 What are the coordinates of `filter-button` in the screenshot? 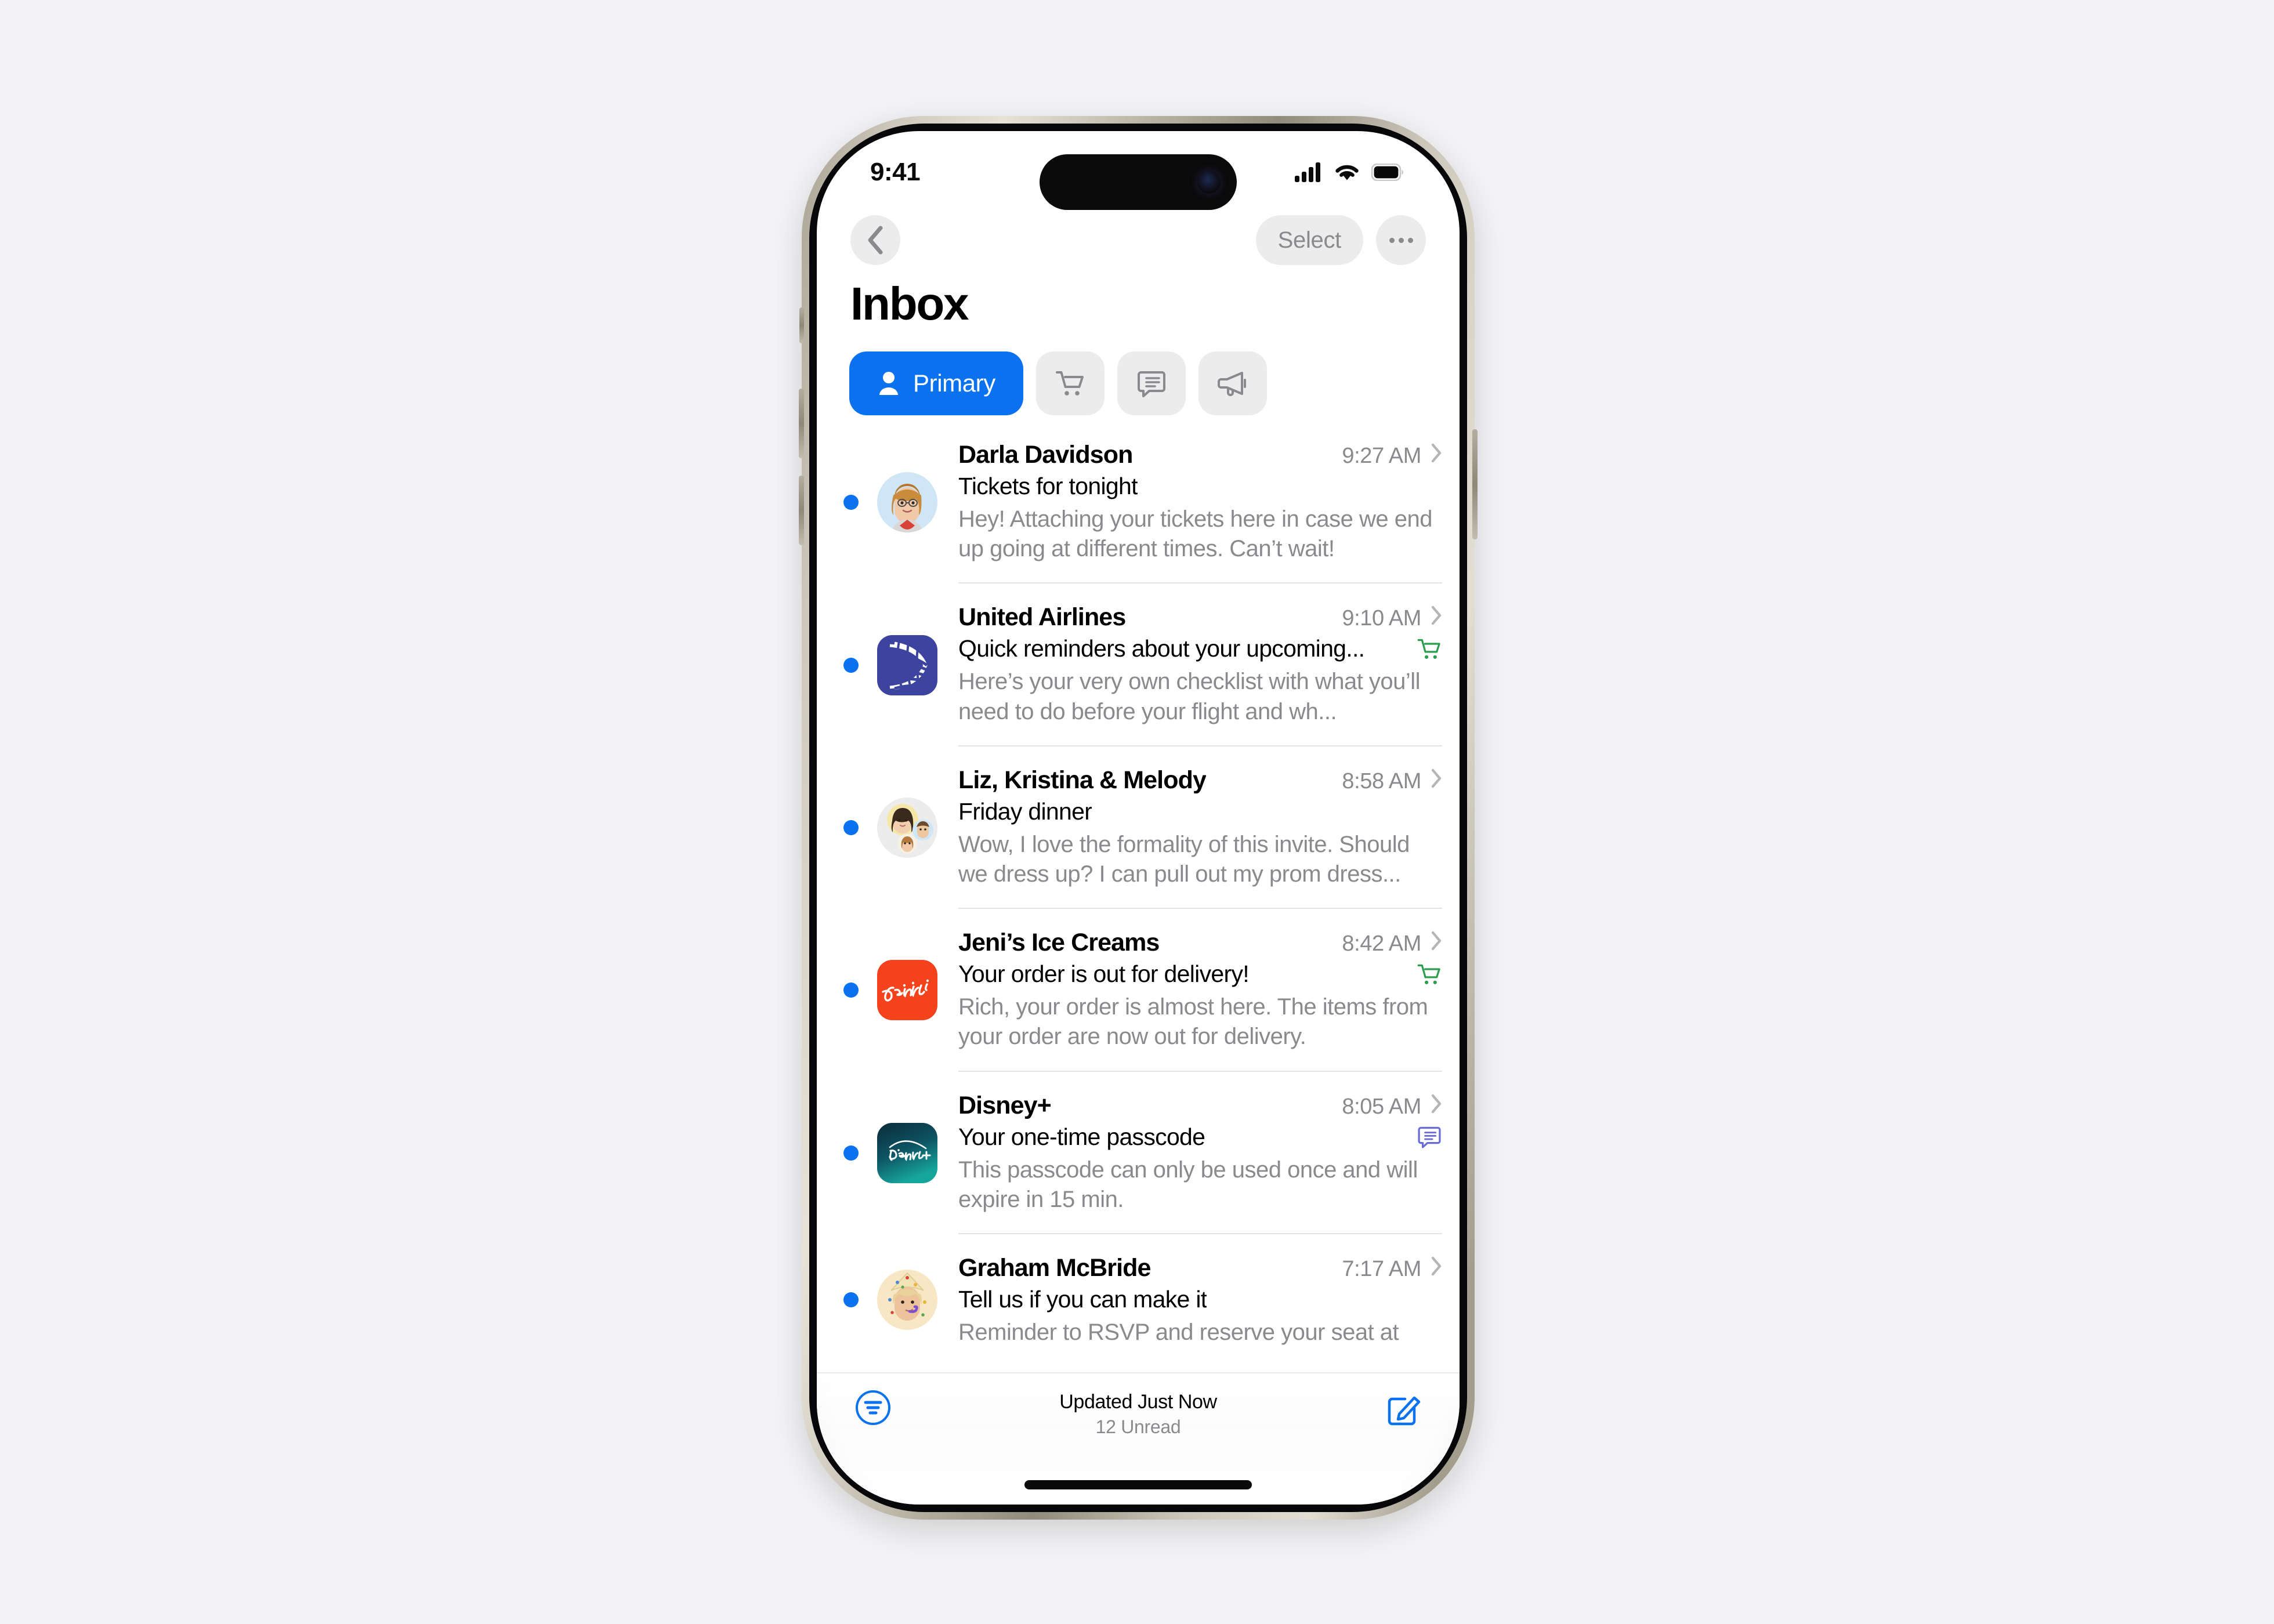 It's located at (873, 1409).